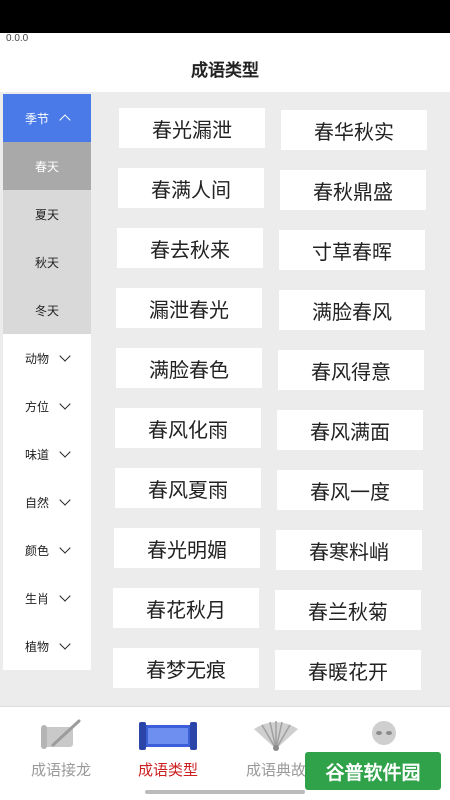 The image size is (450, 800). Describe the element at coordinates (168, 738) in the screenshot. I see `scroll-icon` at that location.